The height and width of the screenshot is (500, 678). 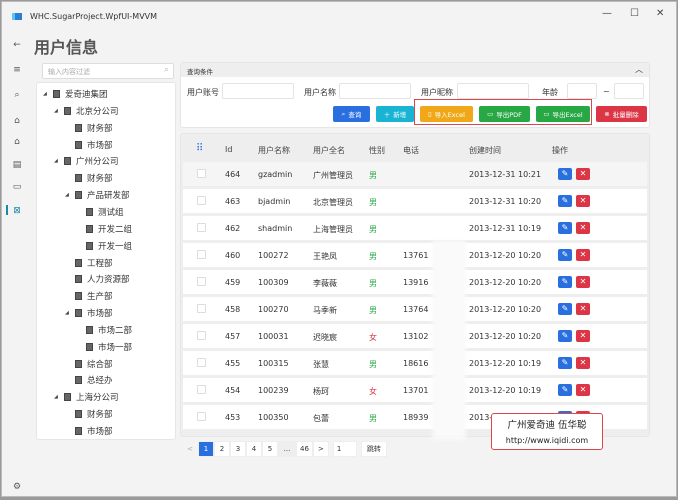 I want to click on table-row: 458 100270 马季新 男 13764 2013-12-20 10:20 ✎ ✕, so click(x=415, y=309).